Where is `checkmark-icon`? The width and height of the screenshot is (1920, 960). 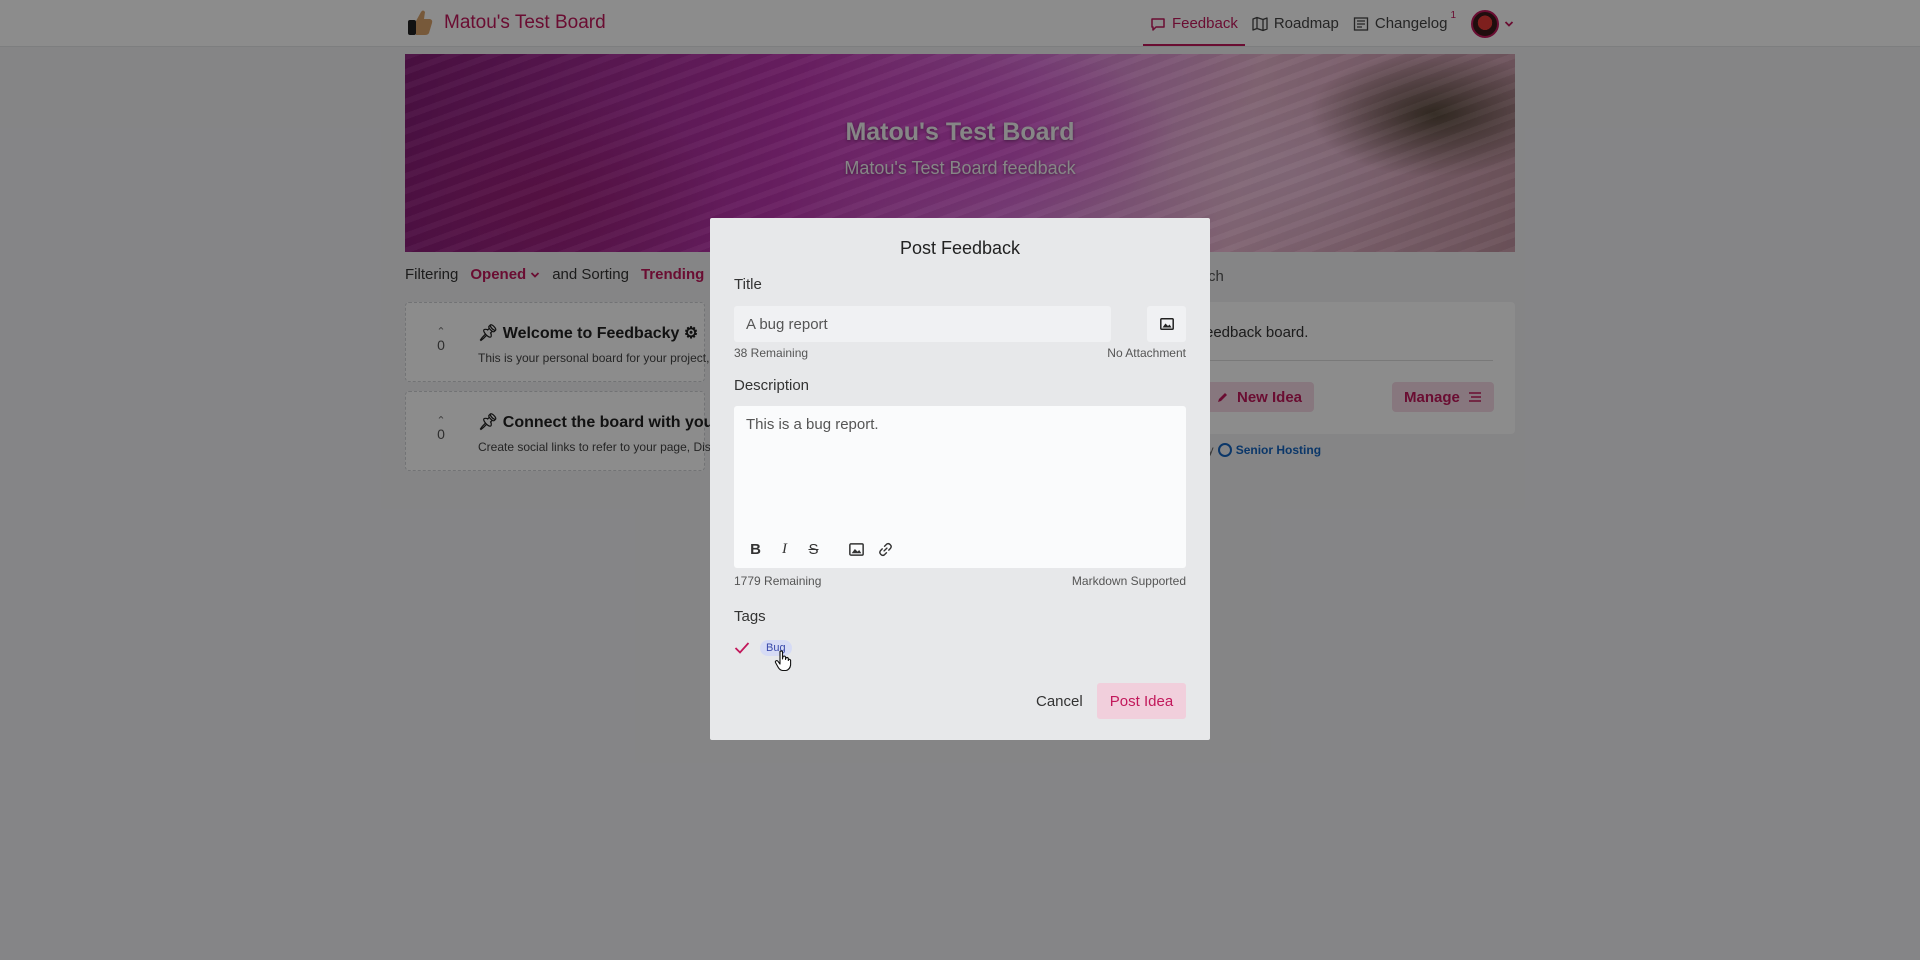
checkmark-icon is located at coordinates (742, 648).